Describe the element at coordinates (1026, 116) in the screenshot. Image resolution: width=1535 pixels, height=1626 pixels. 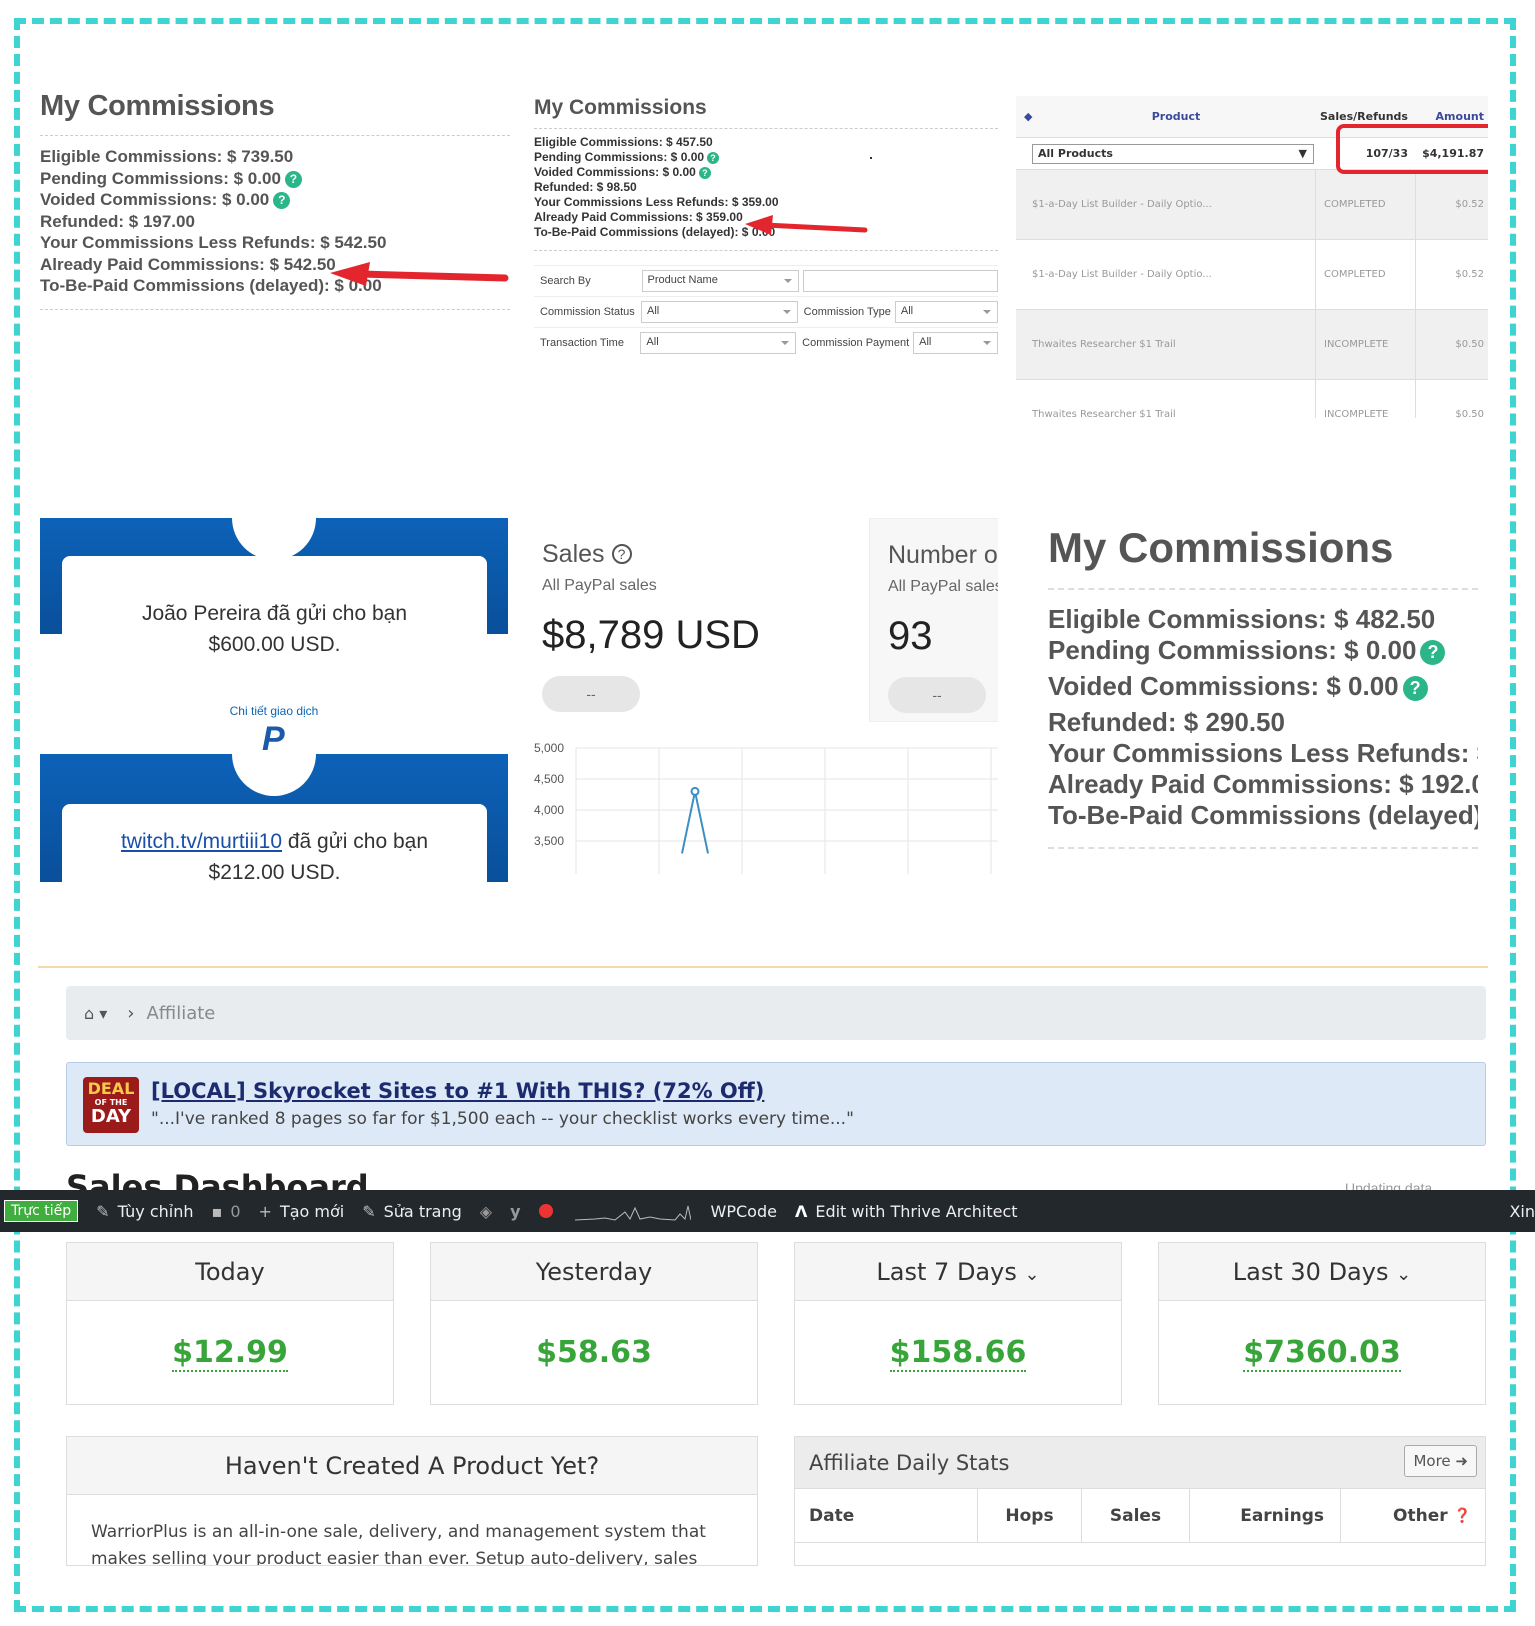
I see `sort-icon: ◆` at that location.